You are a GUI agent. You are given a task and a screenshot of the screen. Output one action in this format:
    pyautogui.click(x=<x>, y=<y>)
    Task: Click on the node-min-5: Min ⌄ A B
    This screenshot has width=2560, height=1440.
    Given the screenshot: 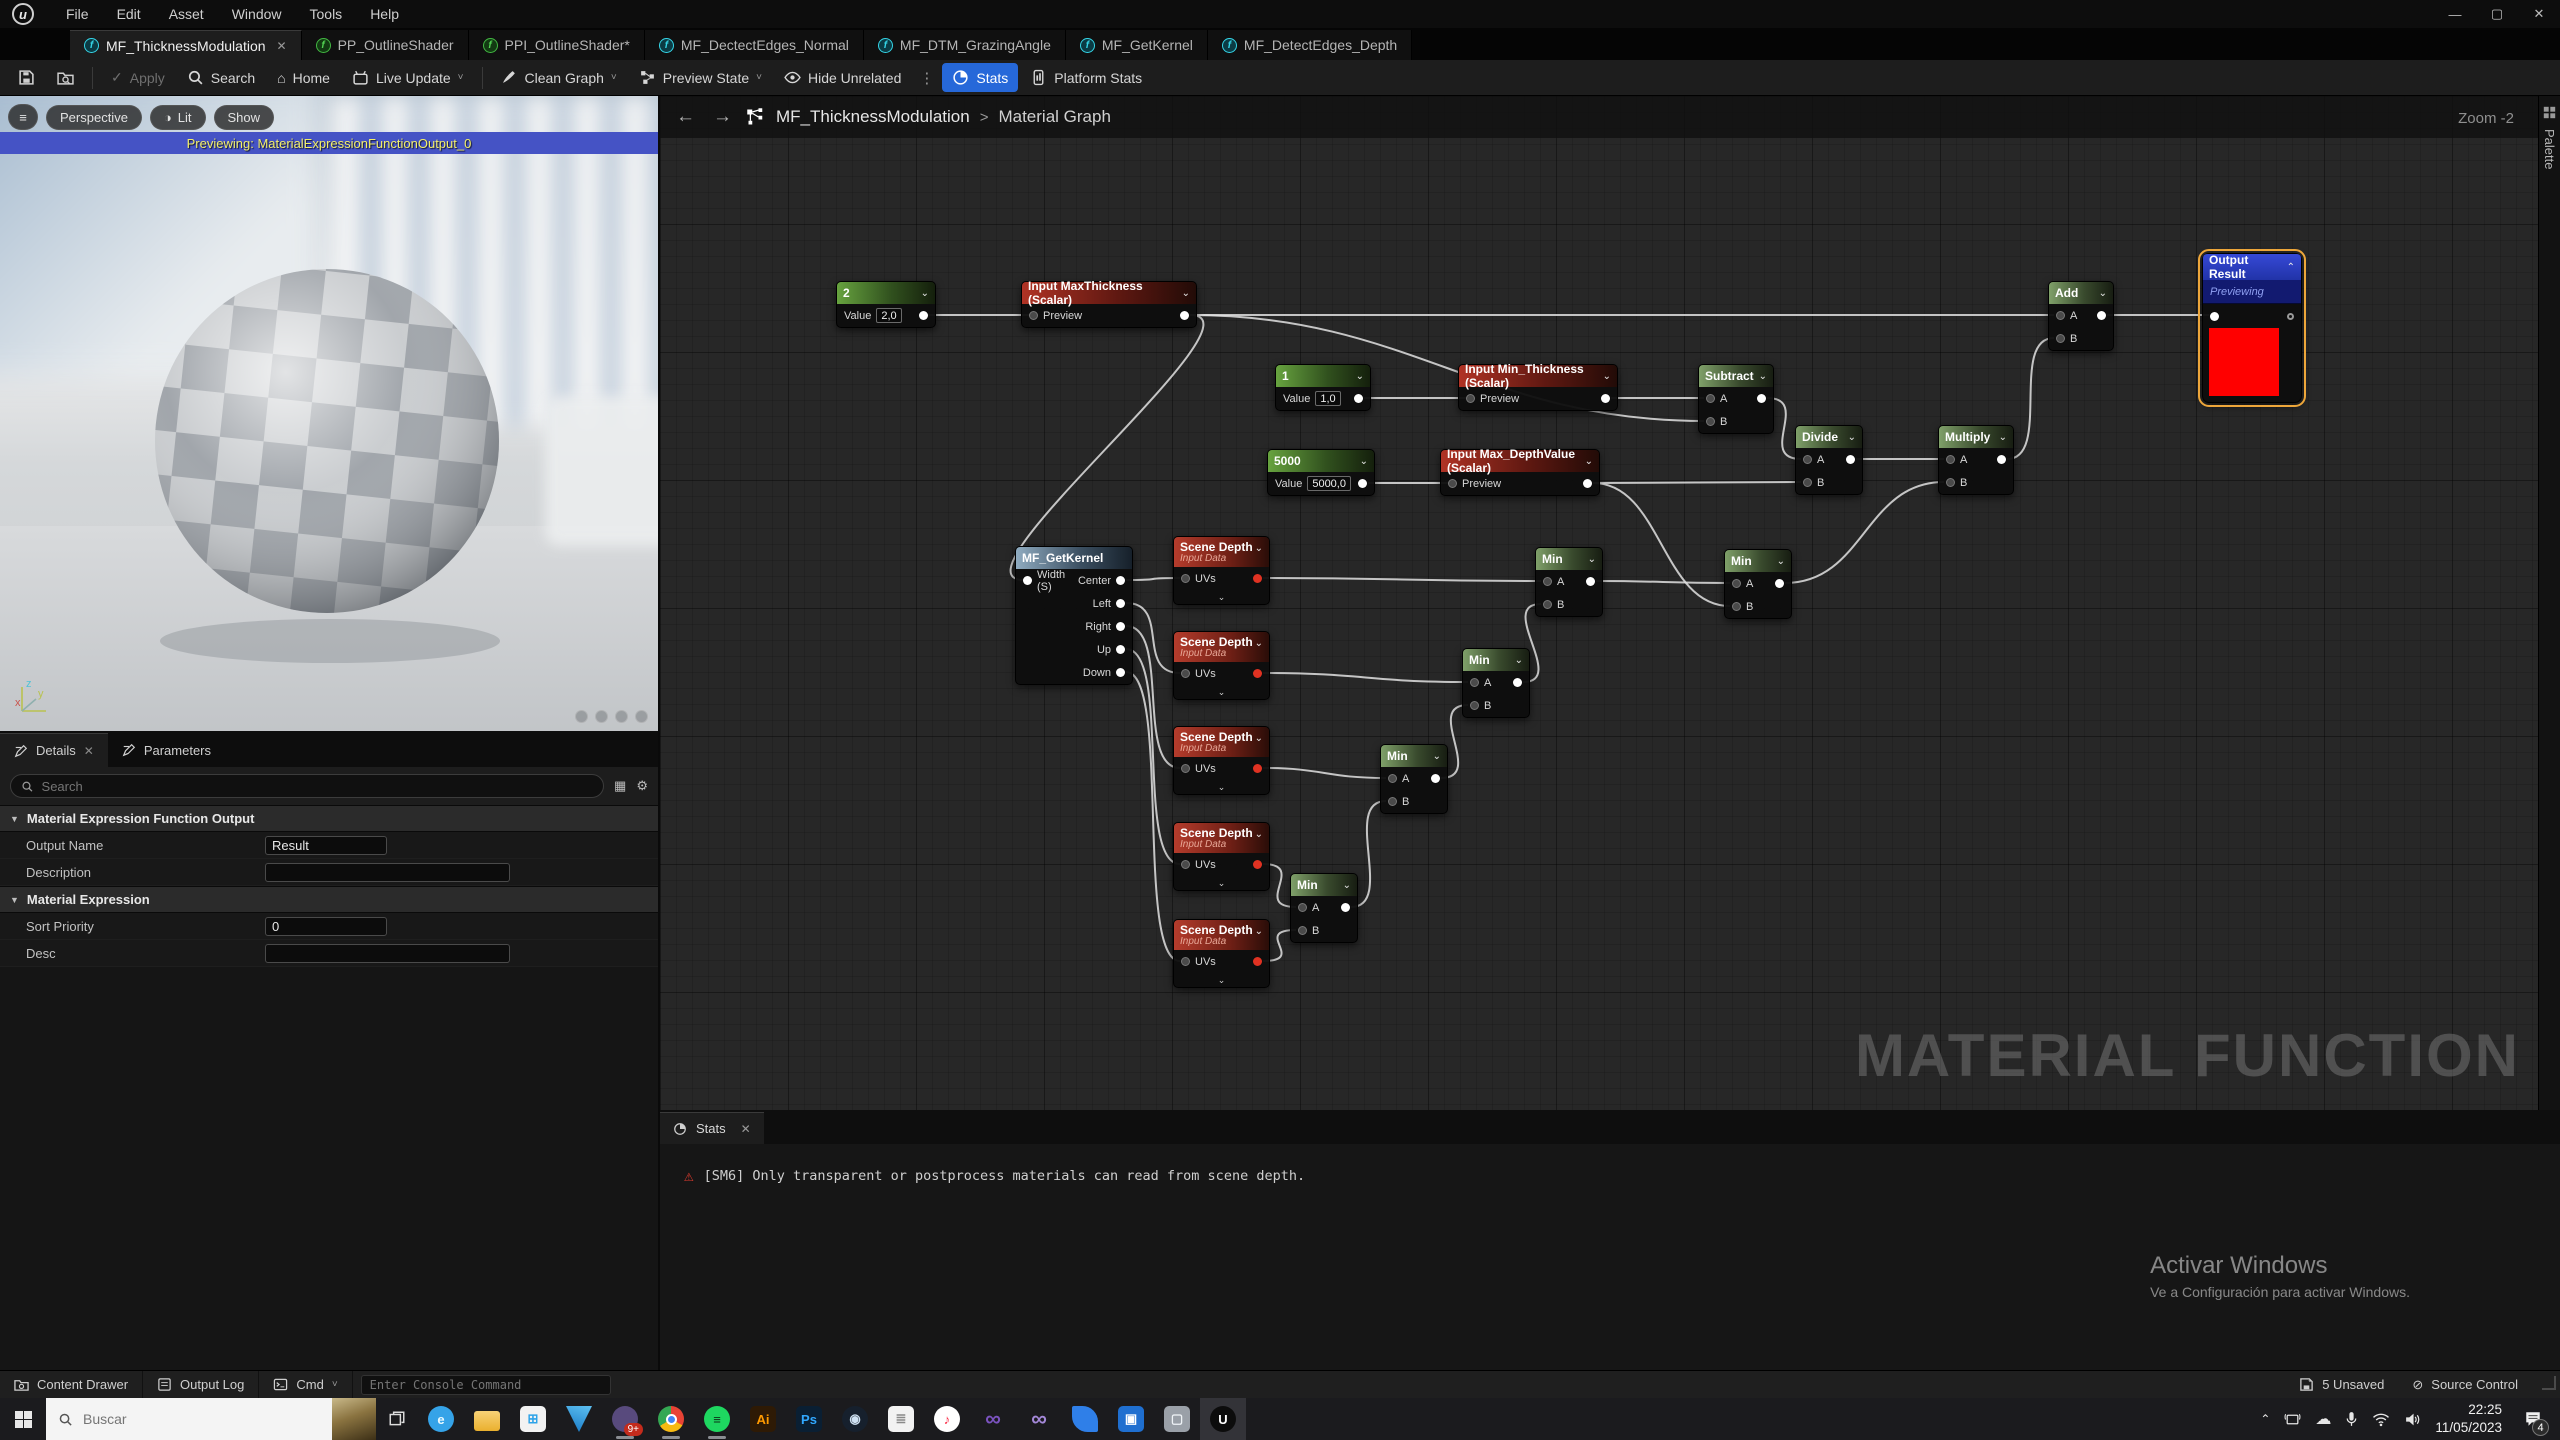 What is the action you would take?
    pyautogui.click(x=1324, y=908)
    